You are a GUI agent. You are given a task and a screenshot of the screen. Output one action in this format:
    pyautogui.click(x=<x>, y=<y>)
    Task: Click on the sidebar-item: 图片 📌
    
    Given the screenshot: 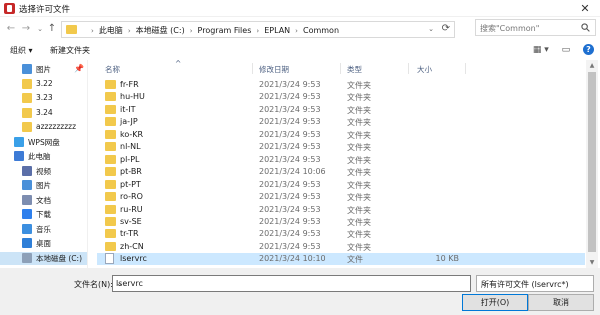 What is the action you would take?
    pyautogui.click(x=43, y=69)
    